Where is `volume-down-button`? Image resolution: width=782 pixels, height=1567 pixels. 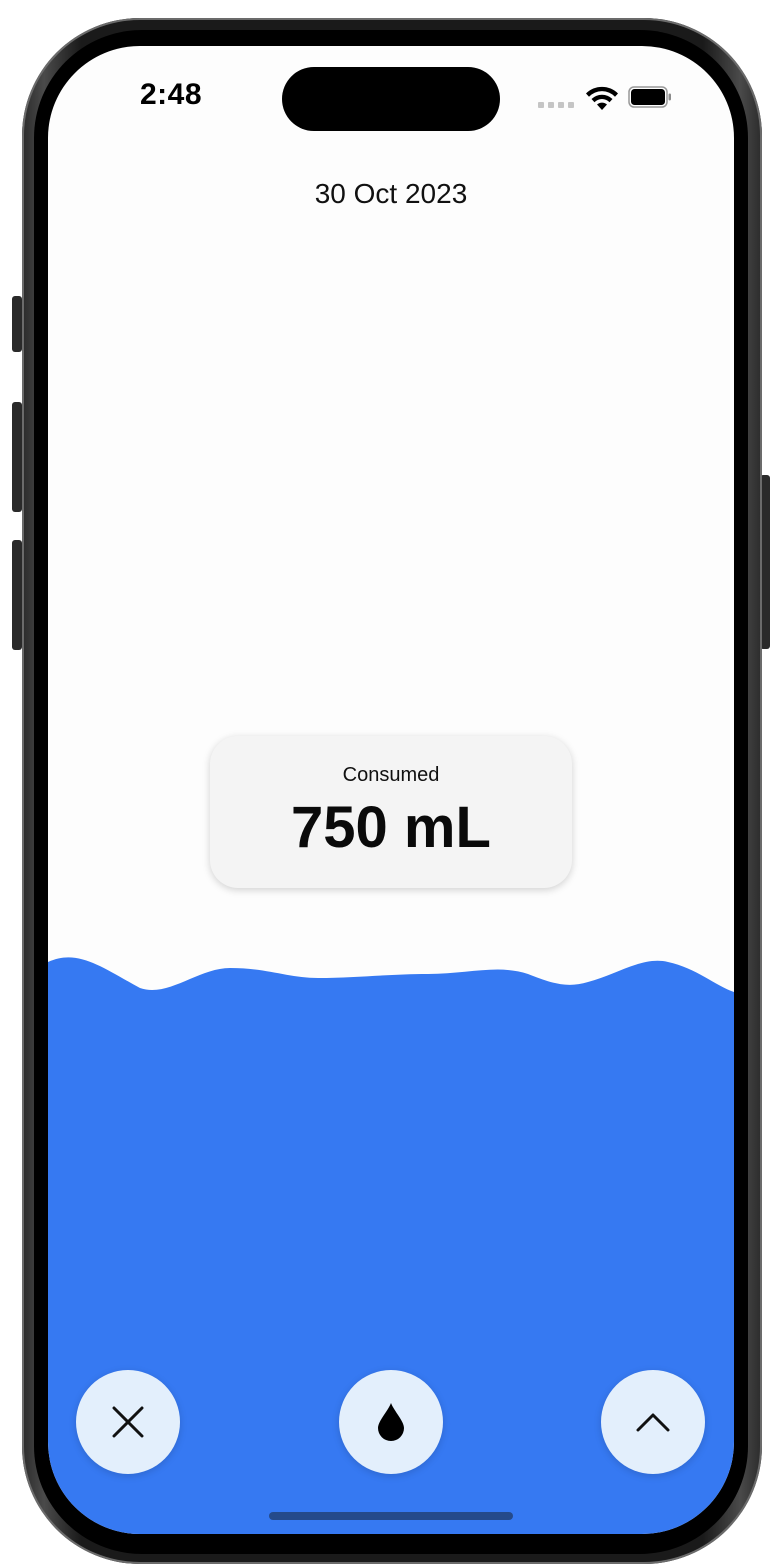 volume-down-button is located at coordinates (17, 595).